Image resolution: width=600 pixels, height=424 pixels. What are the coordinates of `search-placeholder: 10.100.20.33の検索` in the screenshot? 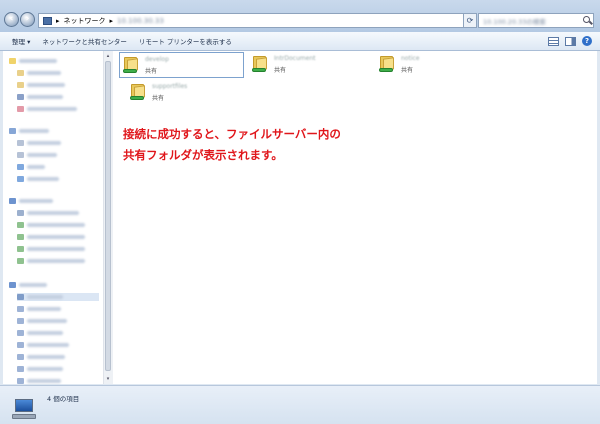 It's located at (514, 21).